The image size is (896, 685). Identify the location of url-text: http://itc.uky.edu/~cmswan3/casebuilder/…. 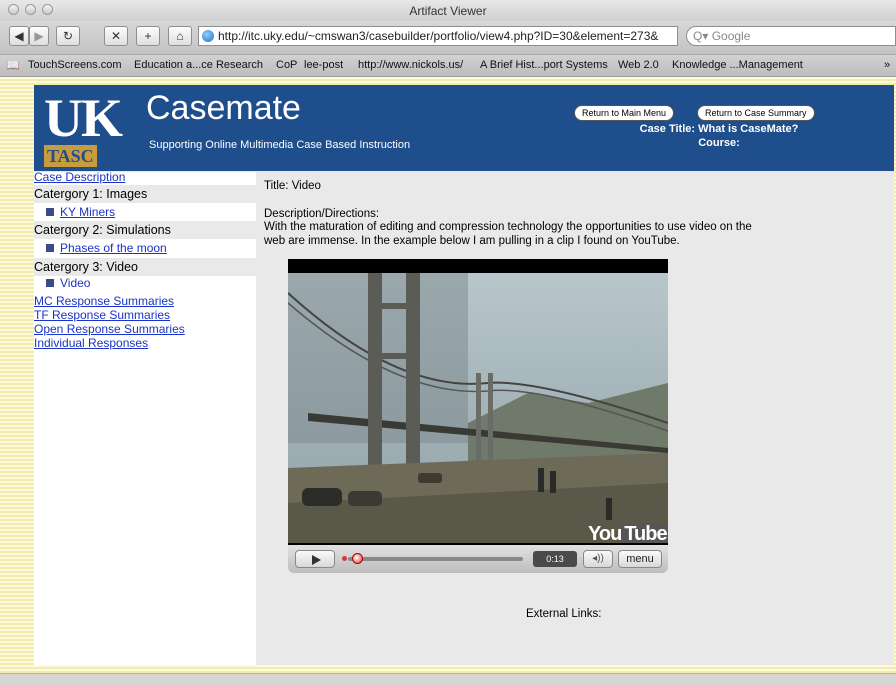
(438, 36).